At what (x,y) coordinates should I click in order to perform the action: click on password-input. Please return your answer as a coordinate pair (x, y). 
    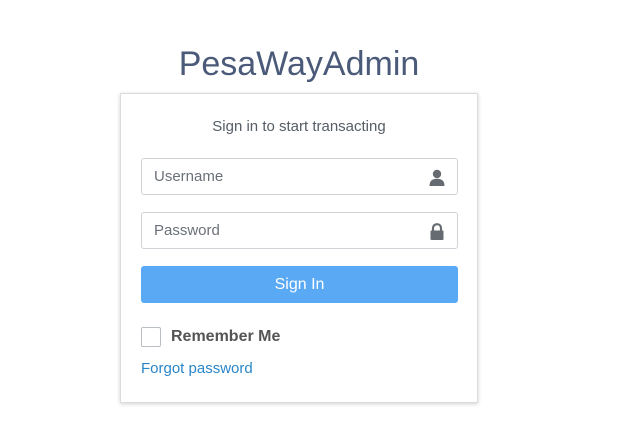
    Looking at the image, I should click on (299, 230).